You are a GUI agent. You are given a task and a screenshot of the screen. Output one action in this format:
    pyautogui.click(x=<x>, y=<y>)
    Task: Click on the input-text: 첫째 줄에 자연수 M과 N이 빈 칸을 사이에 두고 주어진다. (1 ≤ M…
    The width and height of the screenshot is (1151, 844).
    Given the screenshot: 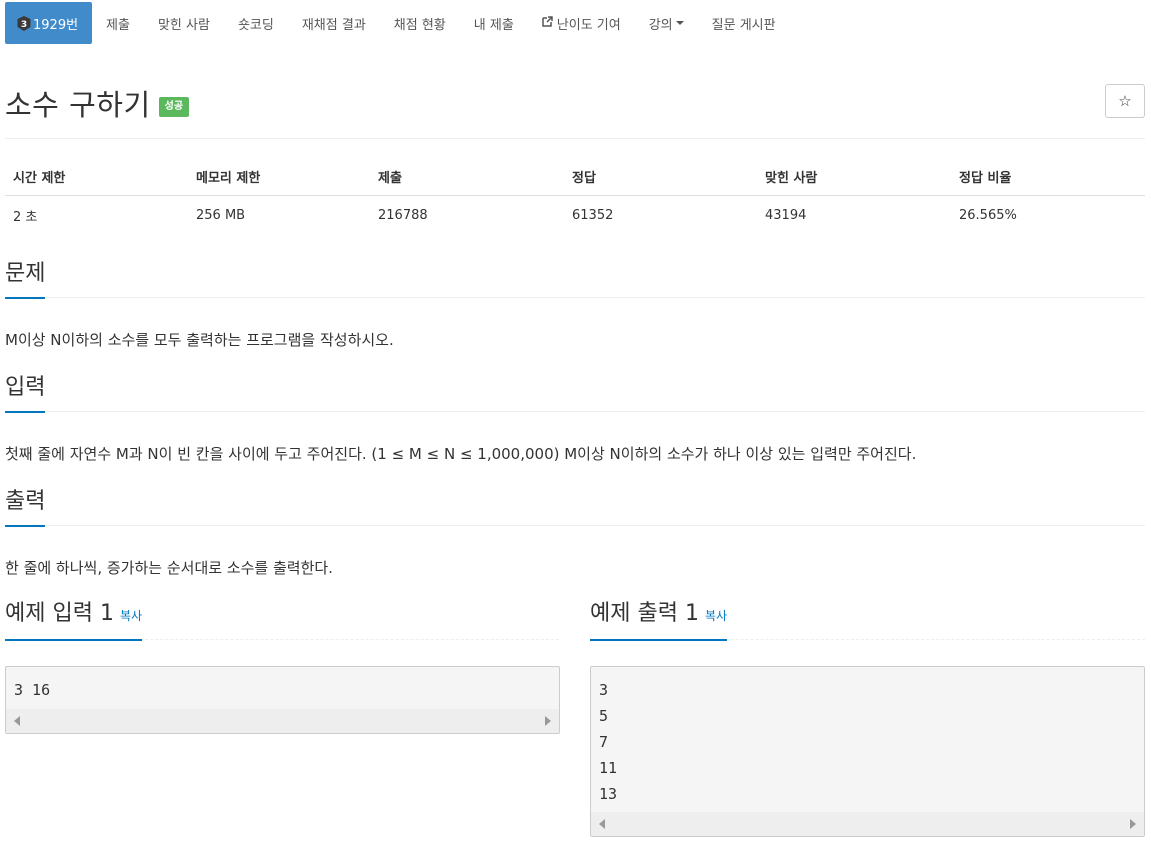 What is the action you would take?
    pyautogui.click(x=461, y=454)
    